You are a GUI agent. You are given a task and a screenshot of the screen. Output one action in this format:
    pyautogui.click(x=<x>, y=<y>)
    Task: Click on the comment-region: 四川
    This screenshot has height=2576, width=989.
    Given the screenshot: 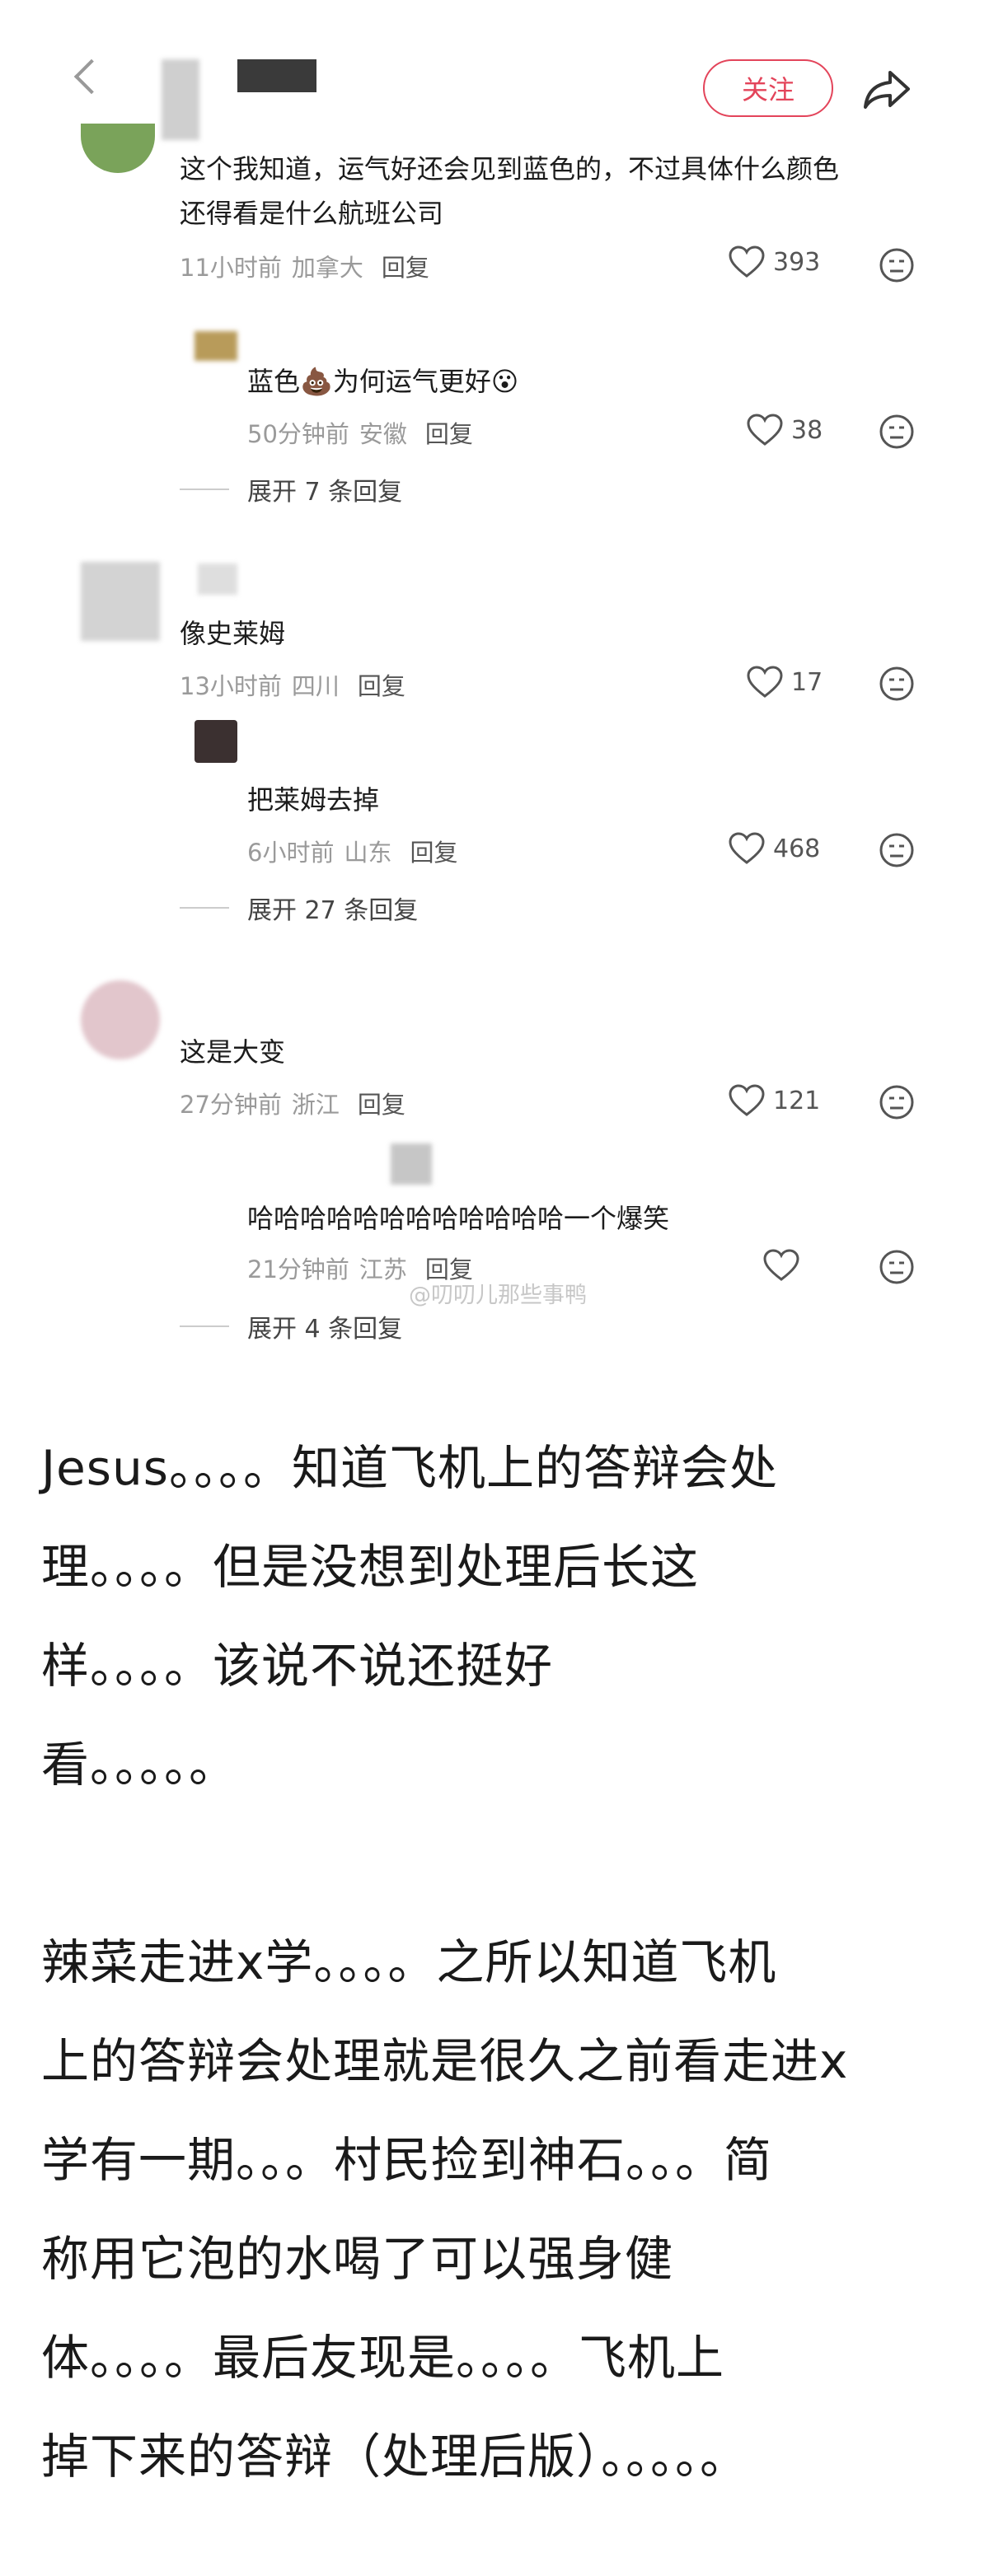 What is the action you would take?
    pyautogui.click(x=315, y=686)
    